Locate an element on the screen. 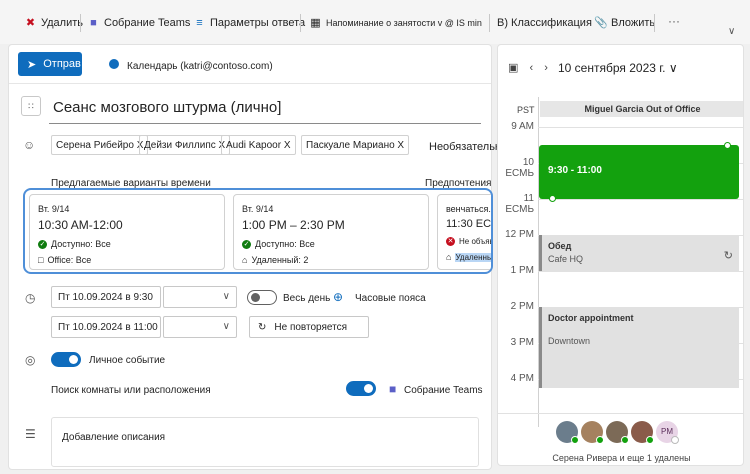 This screenshot has width=750, height=474. all-day-toggle is located at coordinates (262, 297).